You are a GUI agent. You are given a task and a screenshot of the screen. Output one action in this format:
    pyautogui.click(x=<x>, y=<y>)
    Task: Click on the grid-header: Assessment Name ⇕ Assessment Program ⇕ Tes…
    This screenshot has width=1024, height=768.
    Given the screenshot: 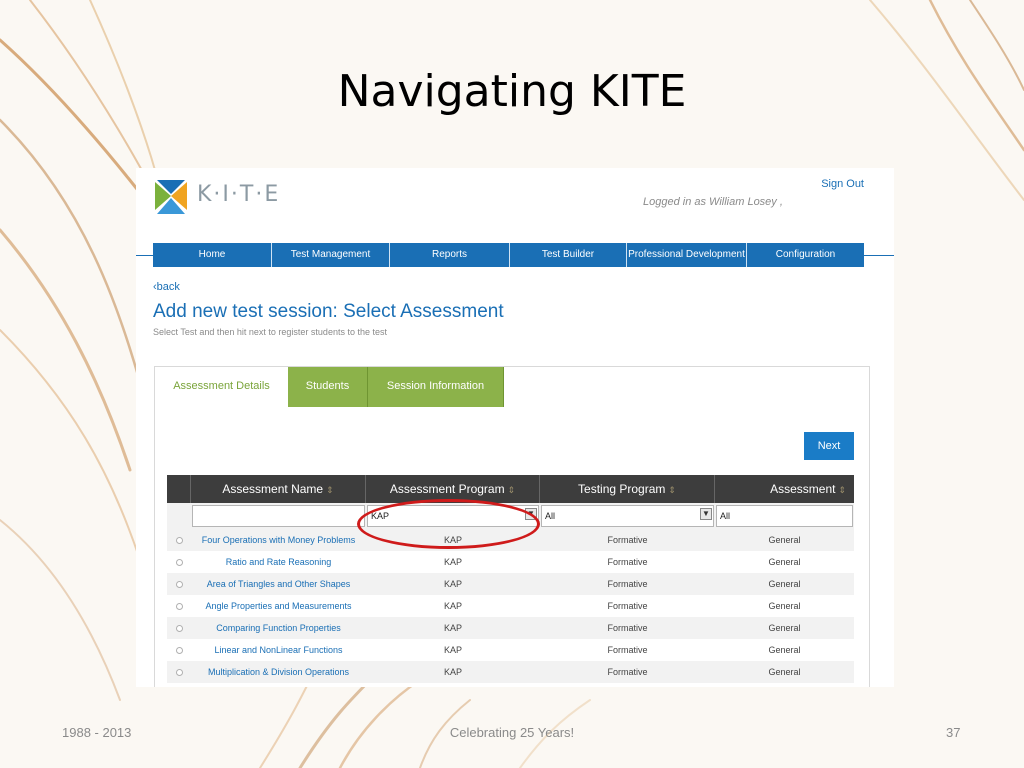 What is the action you would take?
    pyautogui.click(x=510, y=489)
    